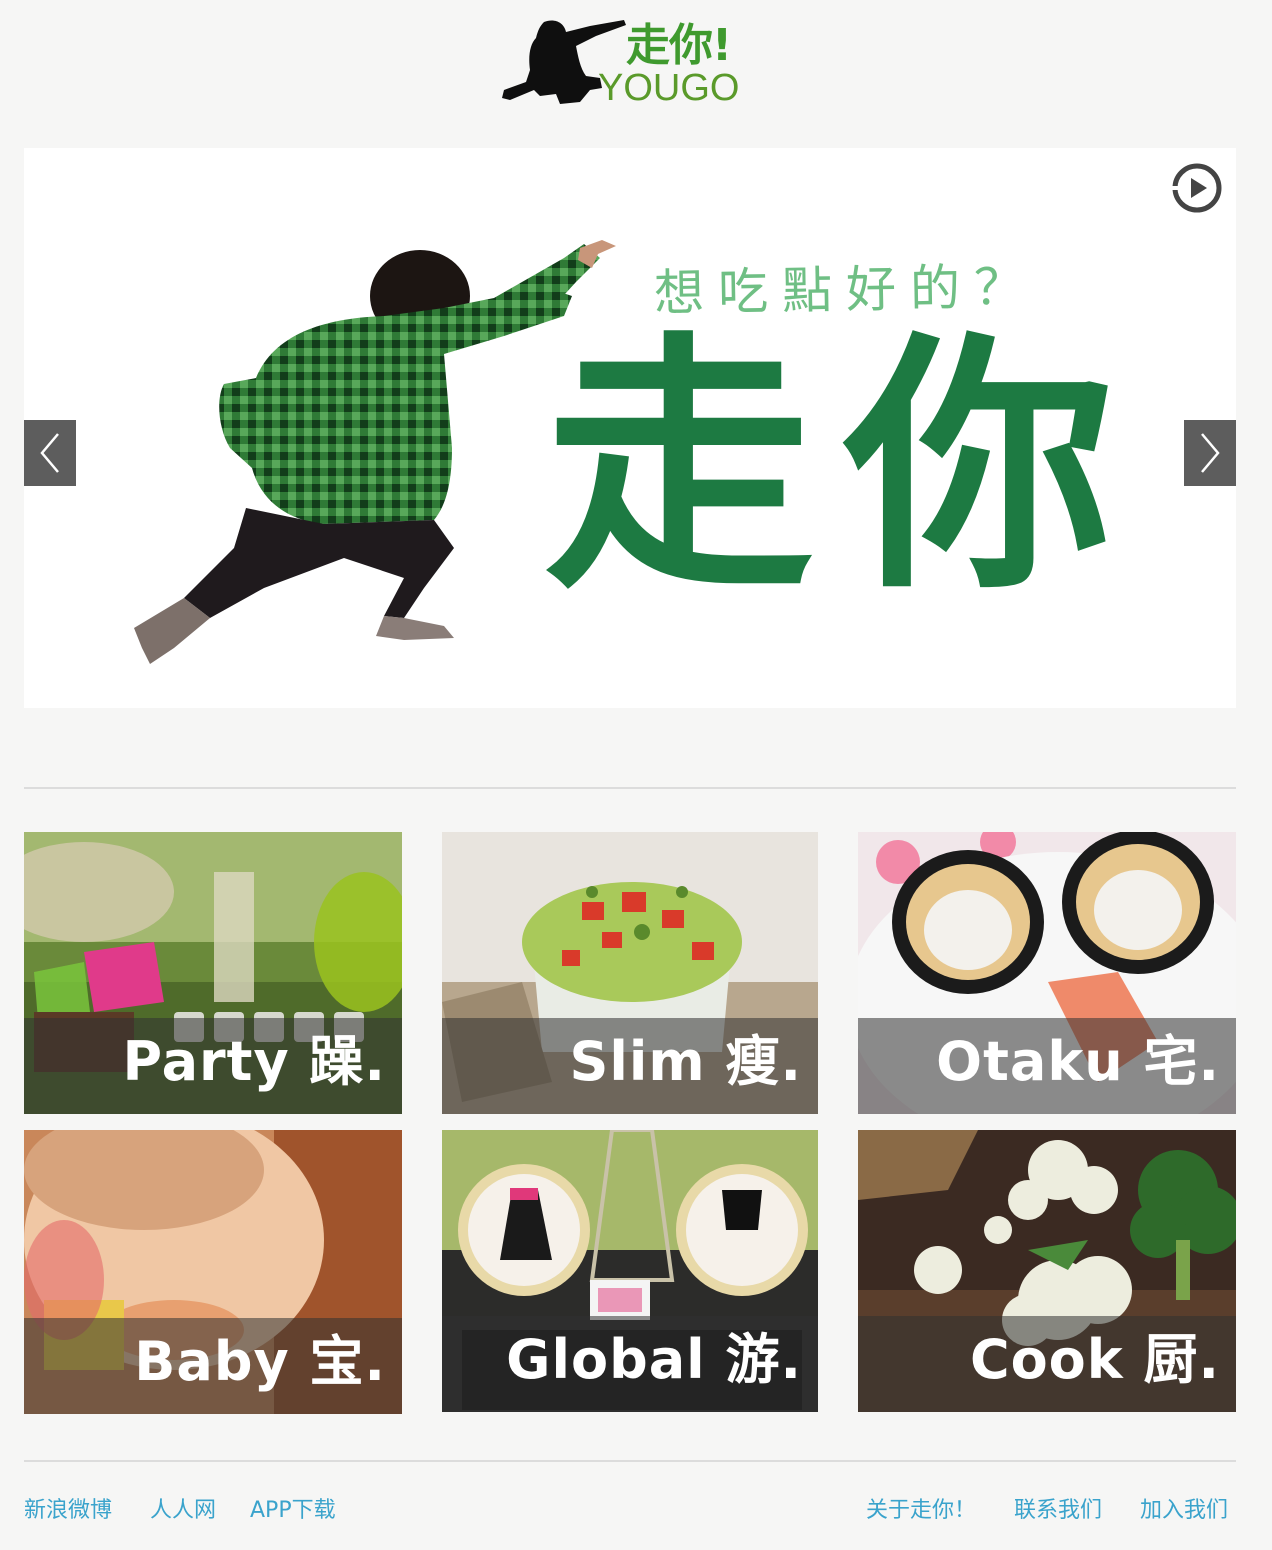  What do you see at coordinates (630, 973) in the screenshot?
I see `category-tile-slim: Slim 瘦.` at bounding box center [630, 973].